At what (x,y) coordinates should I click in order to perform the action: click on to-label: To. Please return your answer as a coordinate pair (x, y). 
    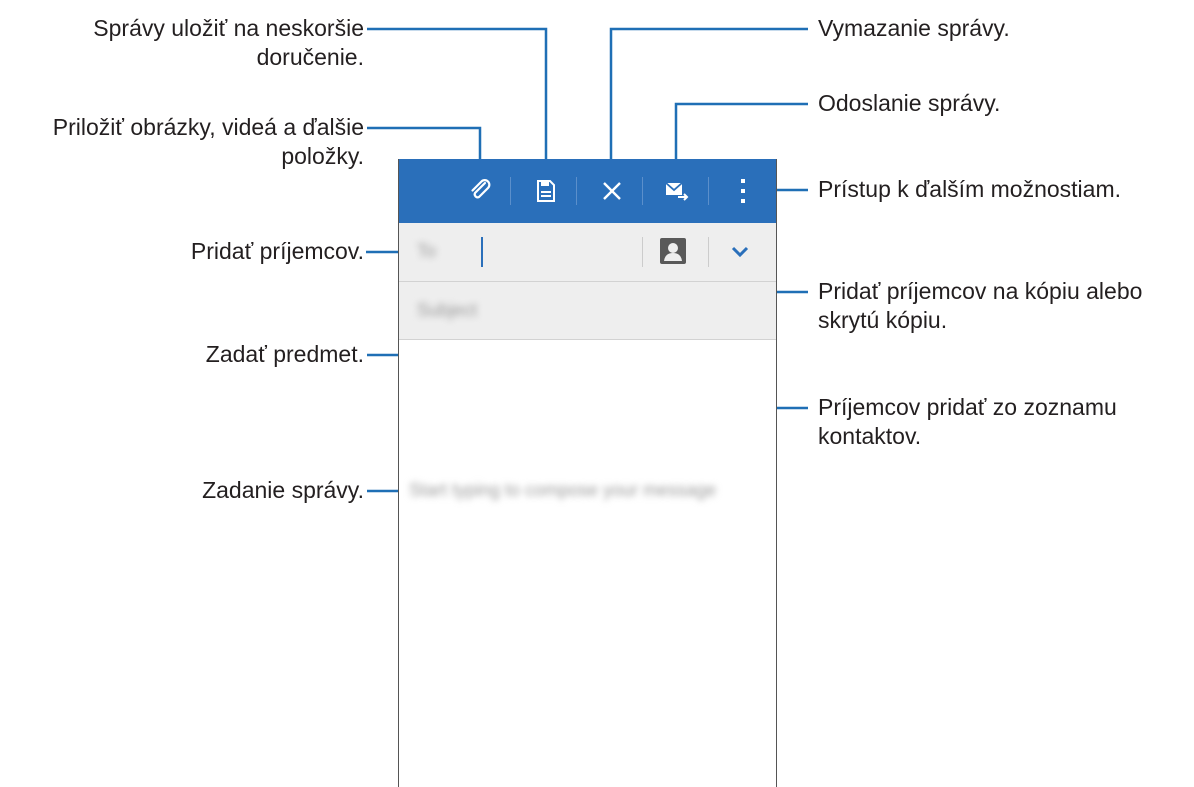
    Looking at the image, I should click on (427, 251).